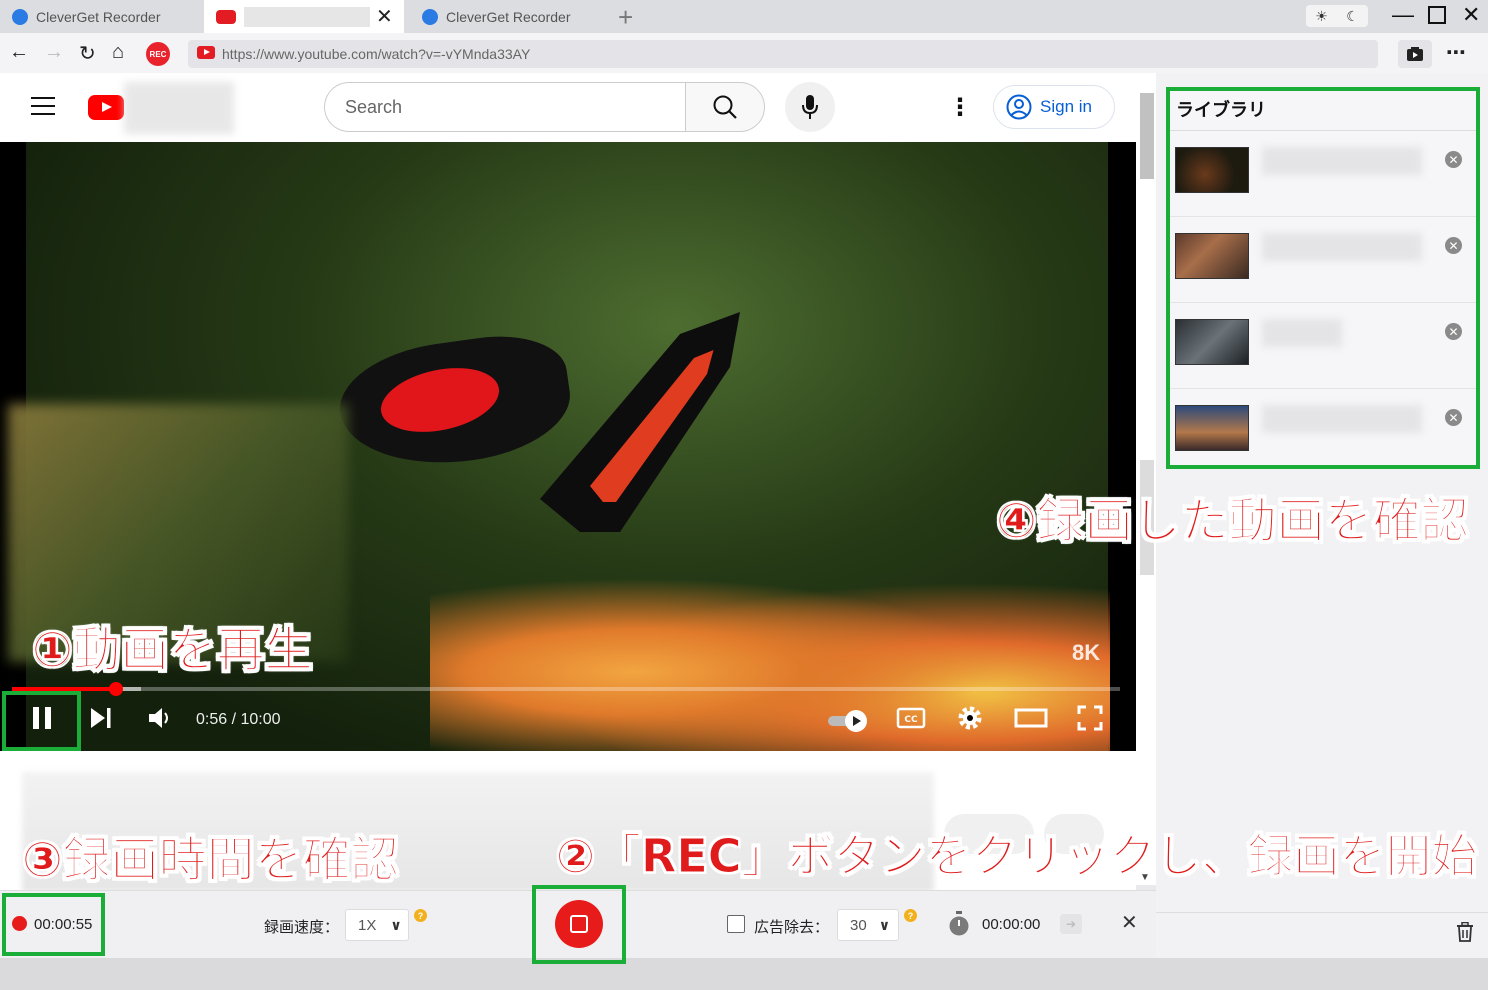 Image resolution: width=1488 pixels, height=990 pixels. I want to click on highlight-rec-button, so click(579, 924).